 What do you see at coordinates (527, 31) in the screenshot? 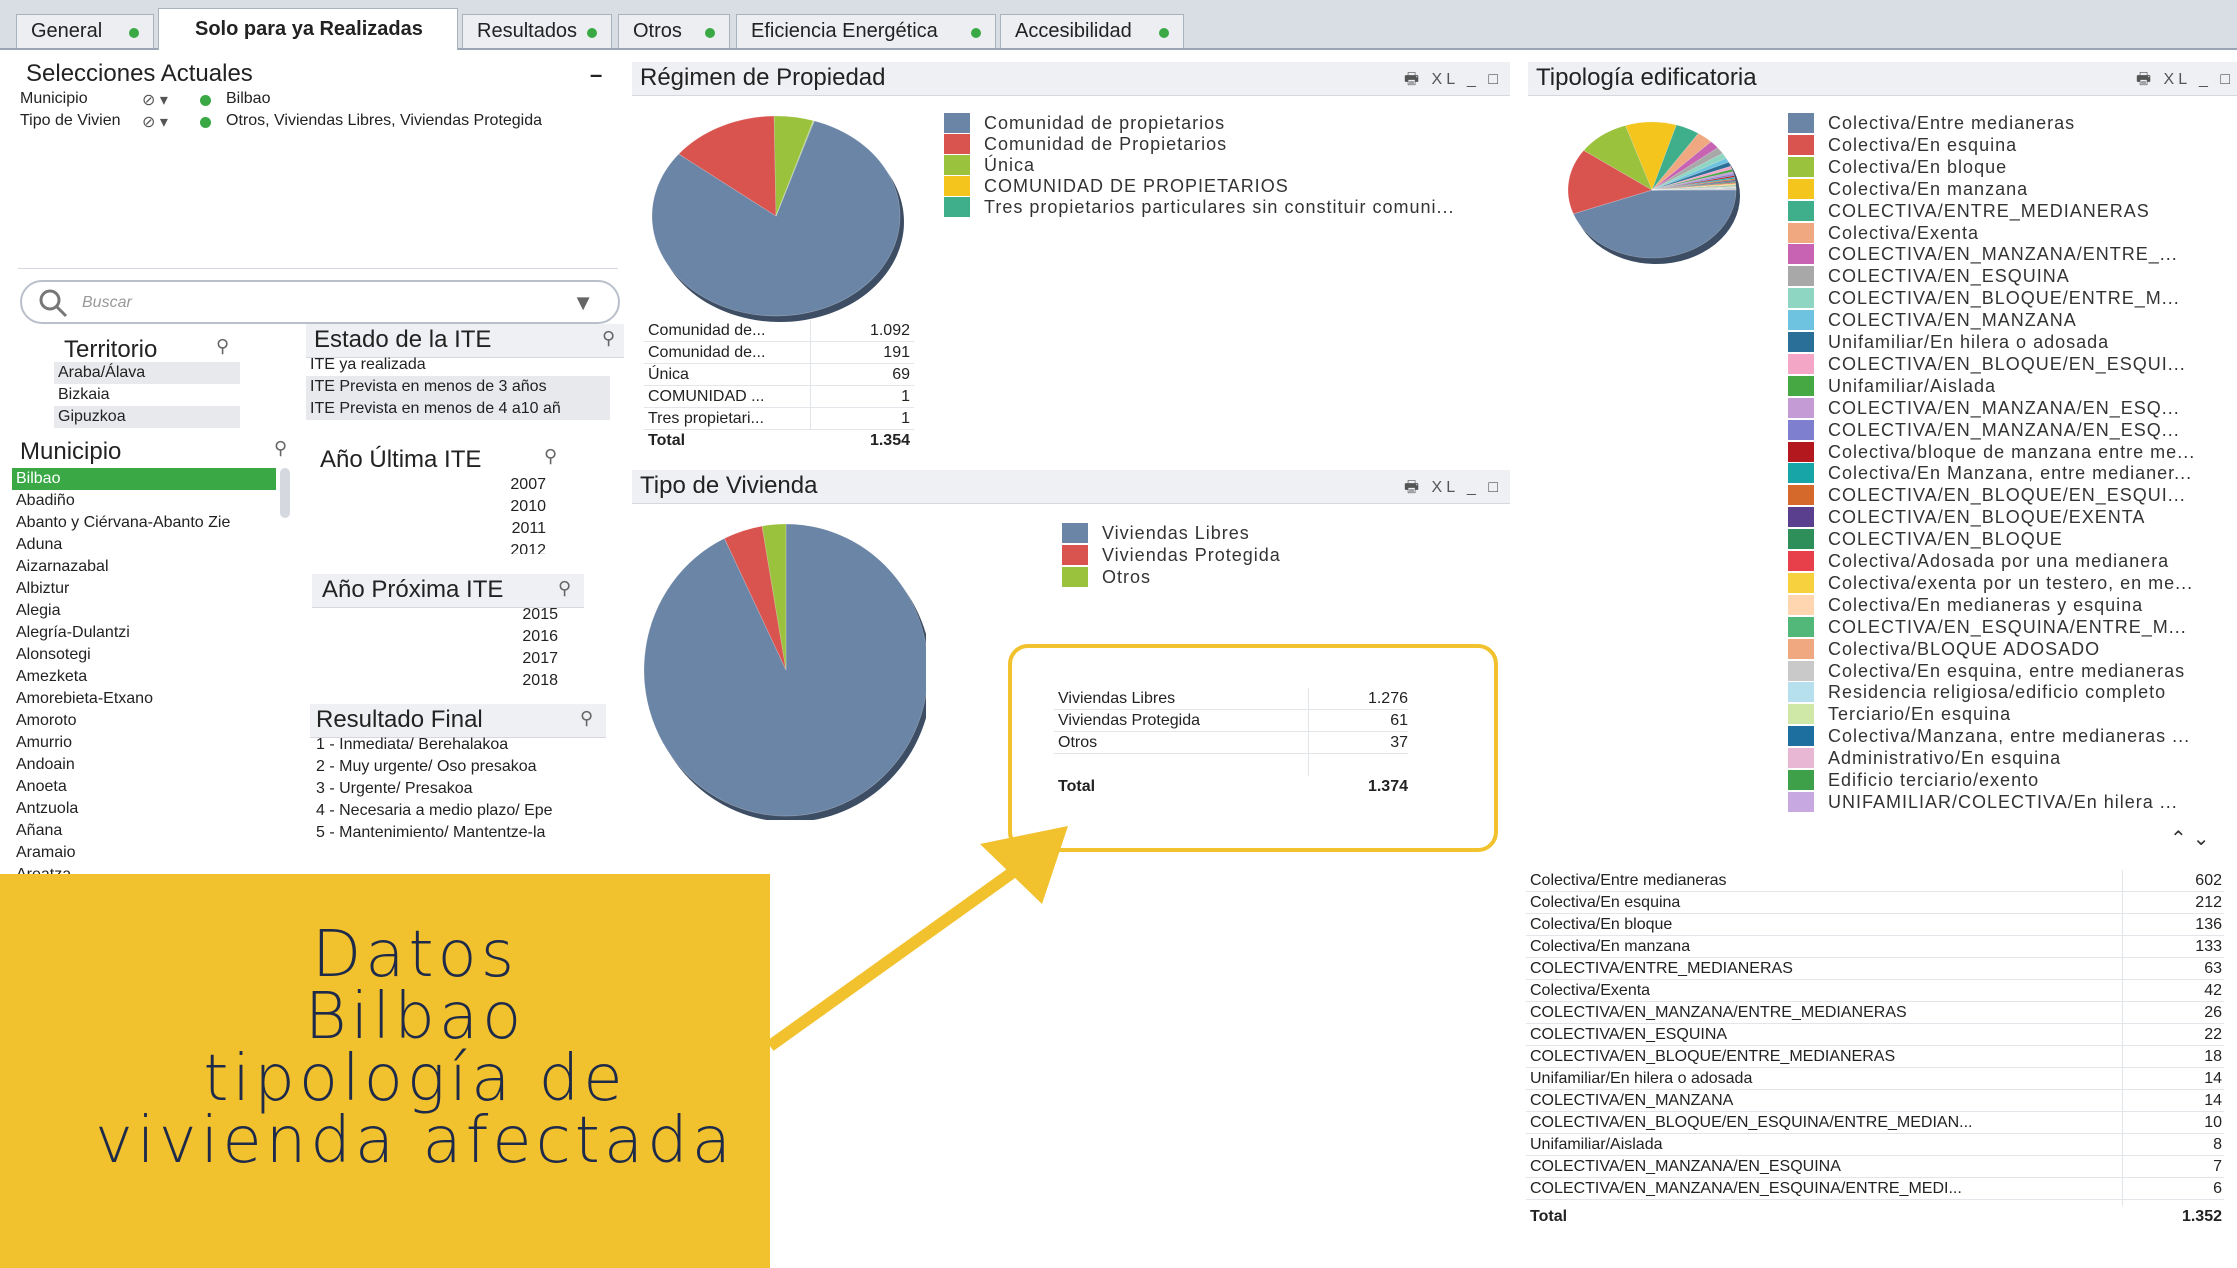
I see `tab-label: Resultados` at bounding box center [527, 31].